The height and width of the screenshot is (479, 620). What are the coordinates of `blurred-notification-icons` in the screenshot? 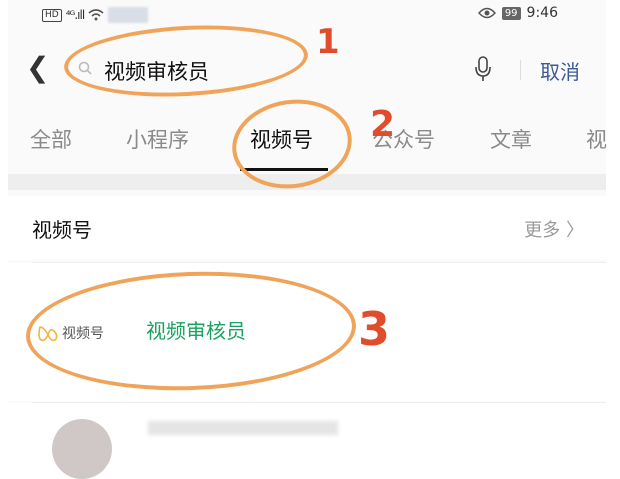 It's located at (128, 15).